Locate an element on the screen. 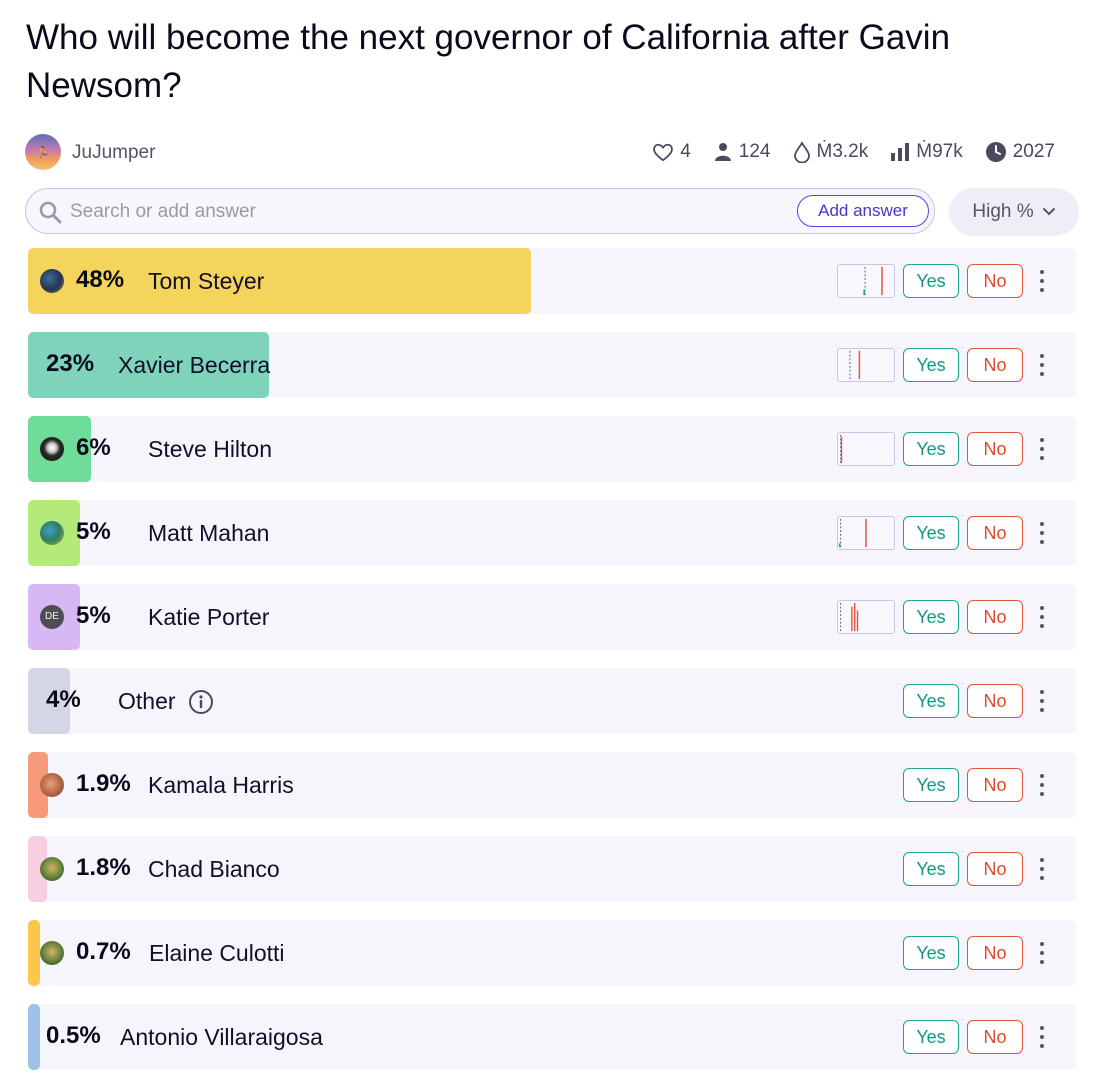 This screenshot has height=1086, width=1102. answer-row: 6% Steve Hilton Yes No is located at coordinates (552, 449).